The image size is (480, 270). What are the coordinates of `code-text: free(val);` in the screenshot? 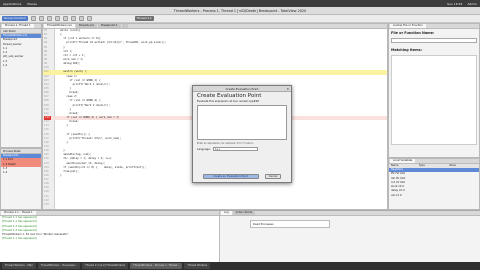 It's located at (68, 171).